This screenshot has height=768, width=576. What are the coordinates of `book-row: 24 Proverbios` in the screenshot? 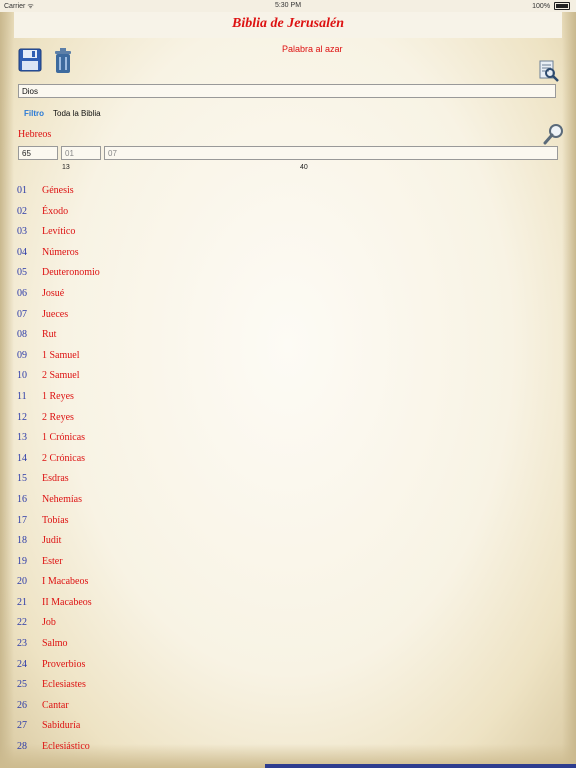 It's located at (167, 665).